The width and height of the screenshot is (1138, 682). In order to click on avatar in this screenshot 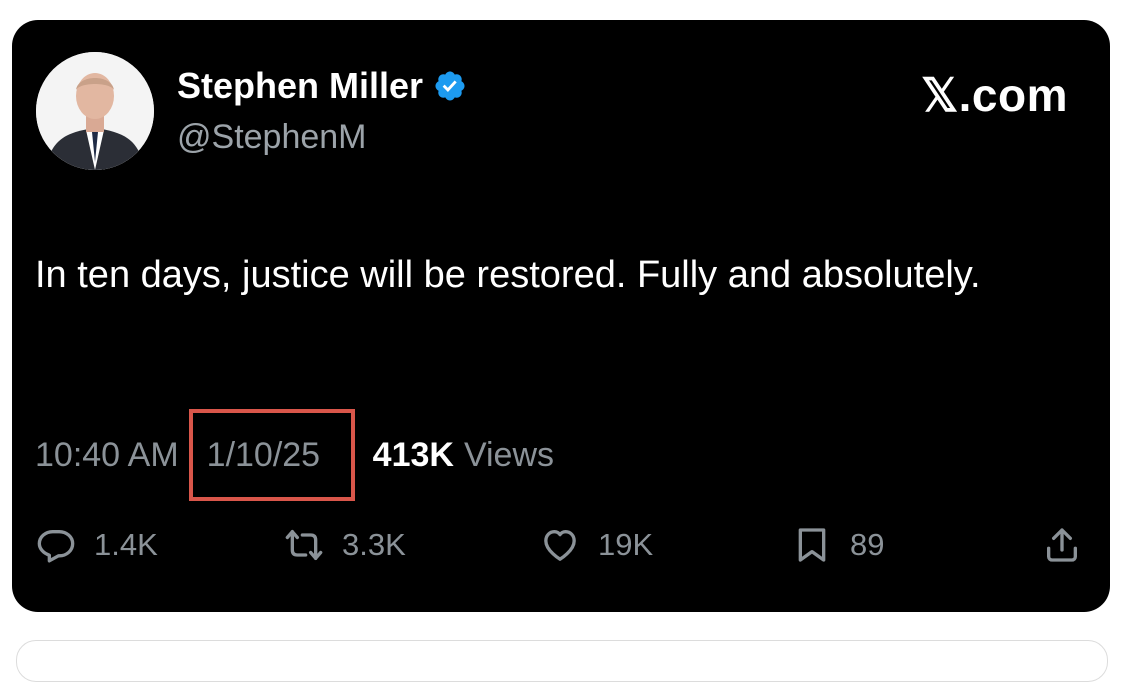, I will do `click(95, 111)`.